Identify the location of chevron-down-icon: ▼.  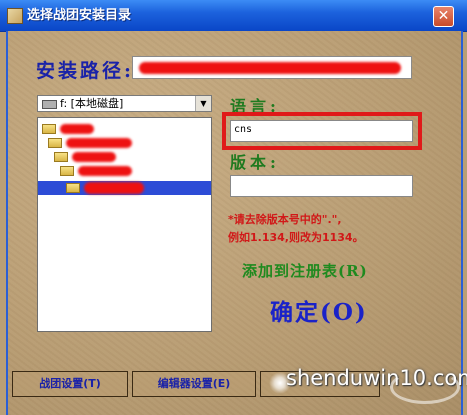
(203, 103).